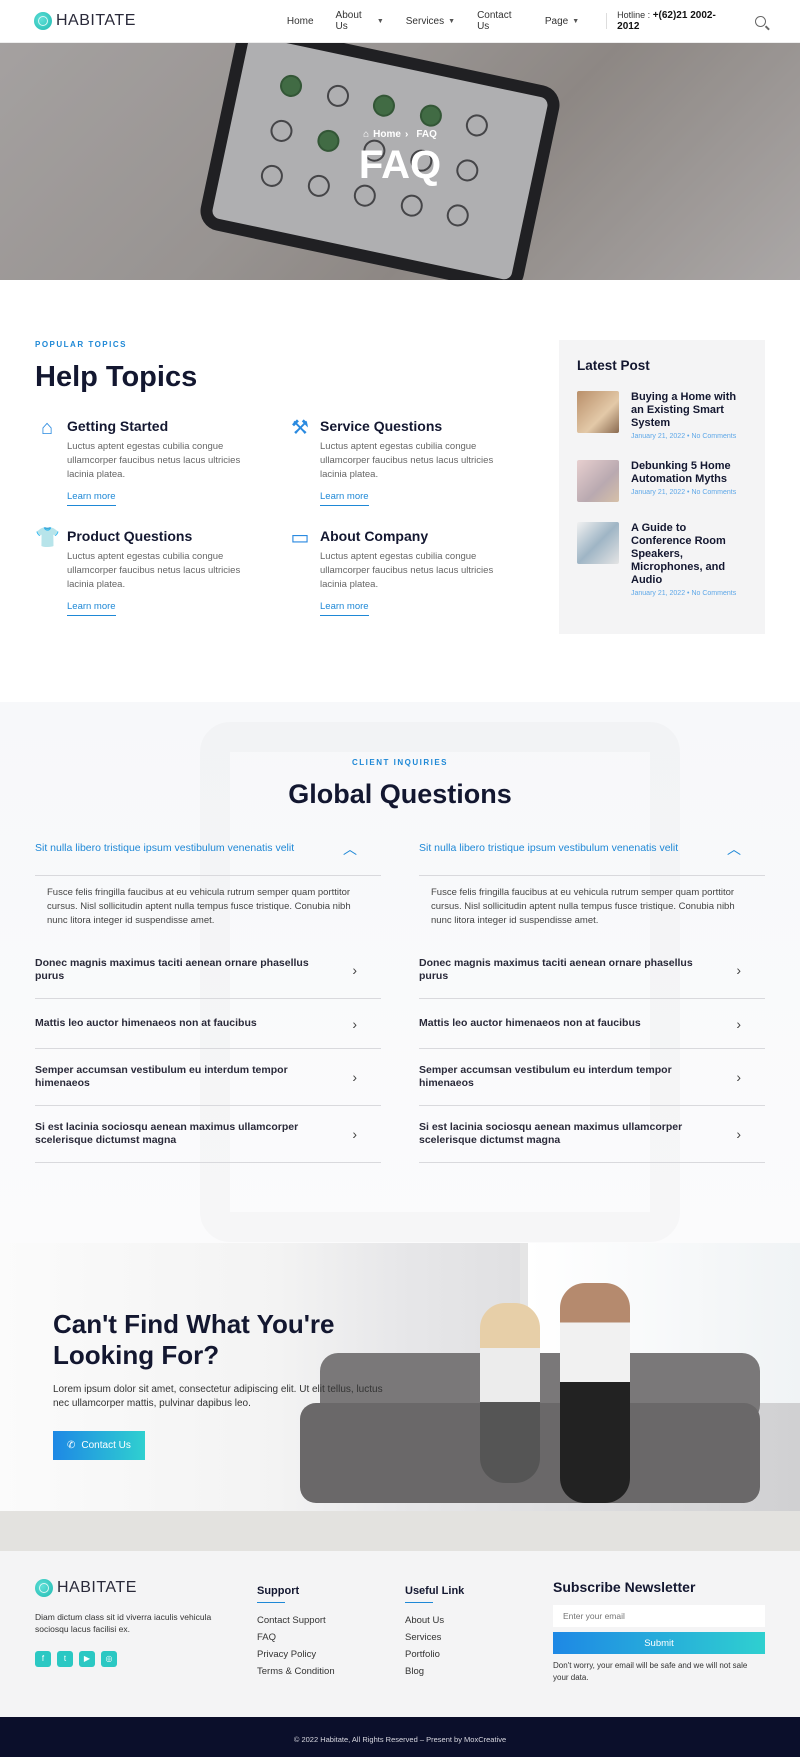 The width and height of the screenshot is (800, 1757). I want to click on nav-services-label: Services, so click(425, 21).